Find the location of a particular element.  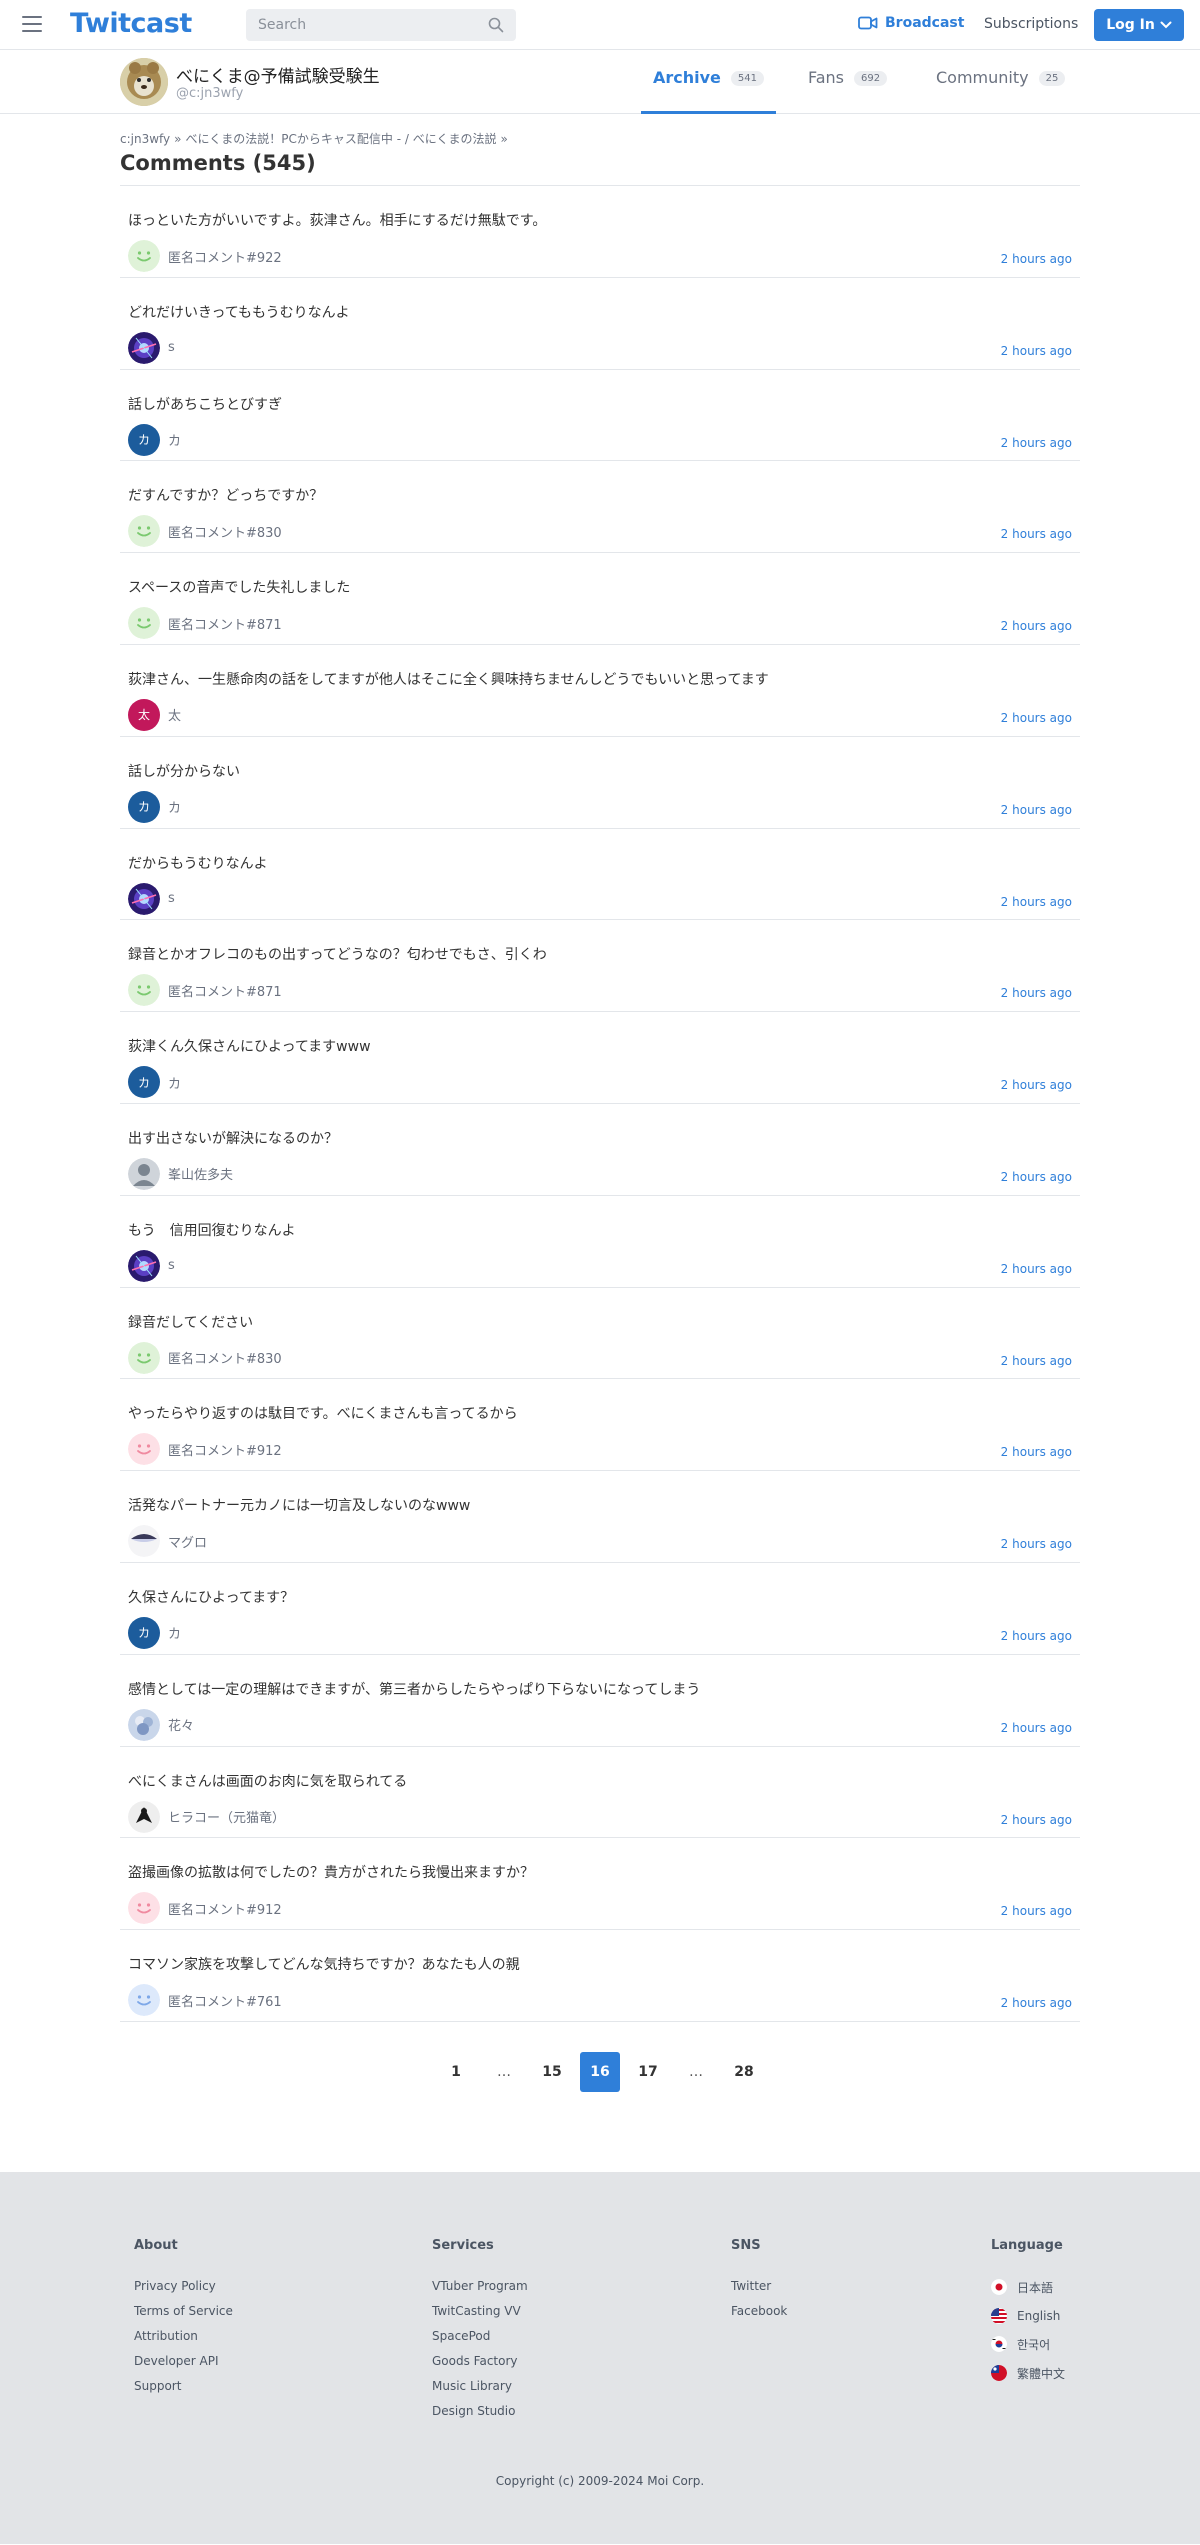

tab-community: Community 25 is located at coordinates (1001, 91).